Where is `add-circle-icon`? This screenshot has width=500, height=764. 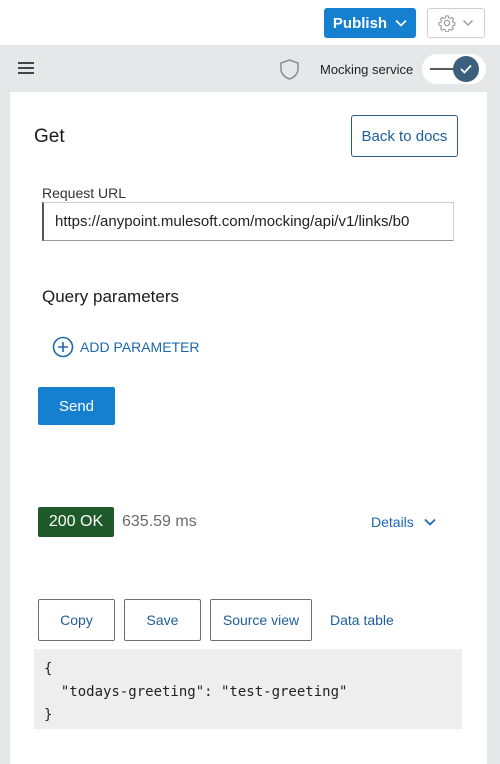 add-circle-icon is located at coordinates (63, 347).